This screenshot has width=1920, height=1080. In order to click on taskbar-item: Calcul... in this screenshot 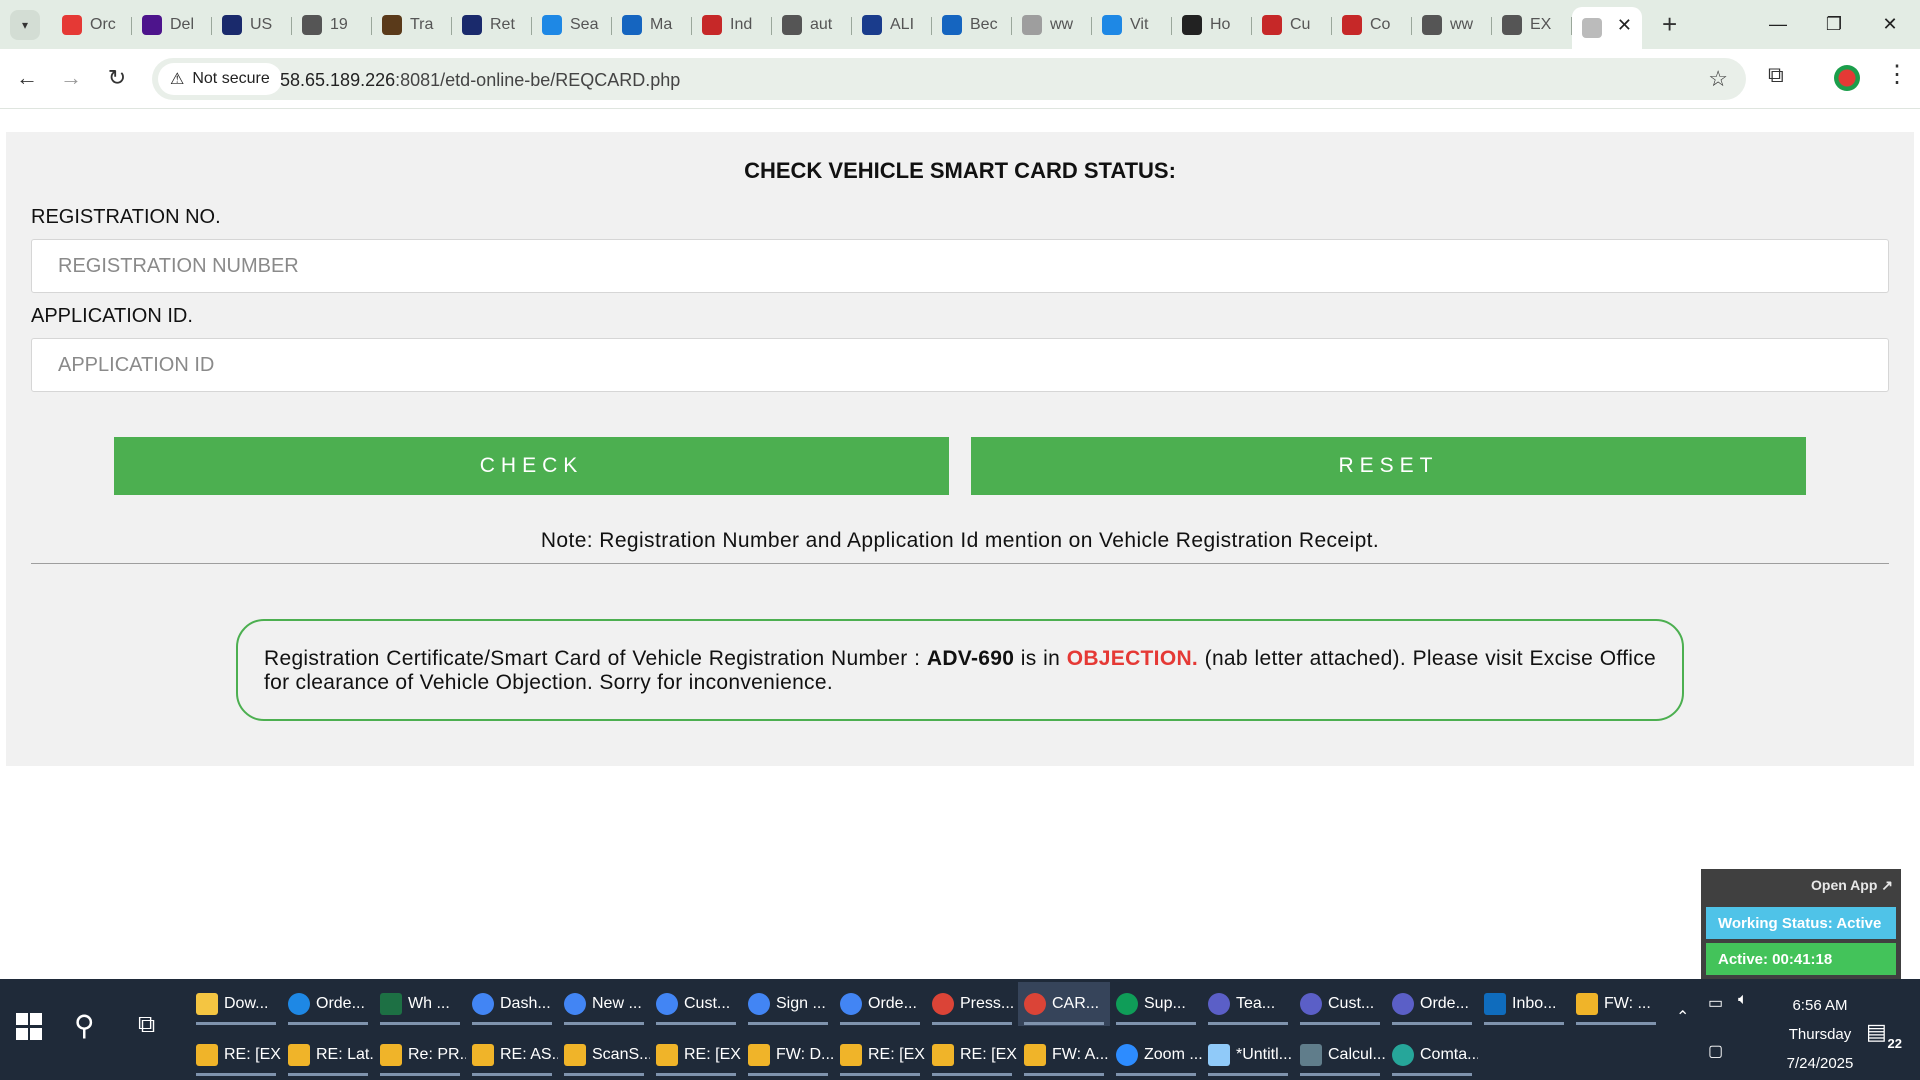, I will do `click(1340, 1055)`.